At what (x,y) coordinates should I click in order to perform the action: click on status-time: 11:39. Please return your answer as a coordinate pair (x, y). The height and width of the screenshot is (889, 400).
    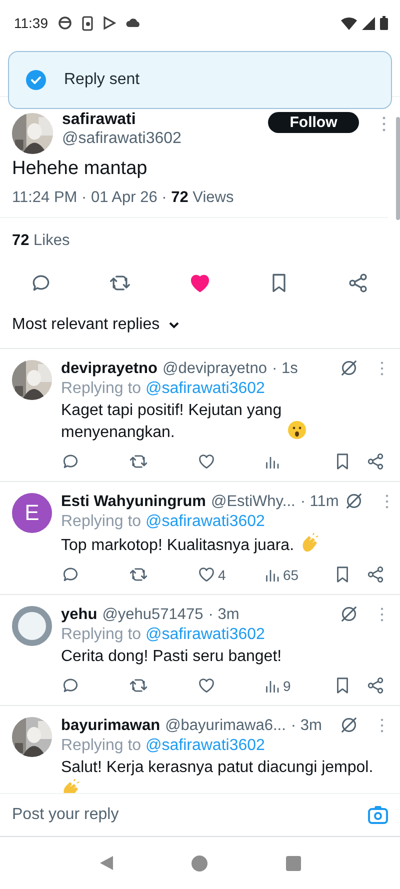
    Looking at the image, I should click on (31, 23).